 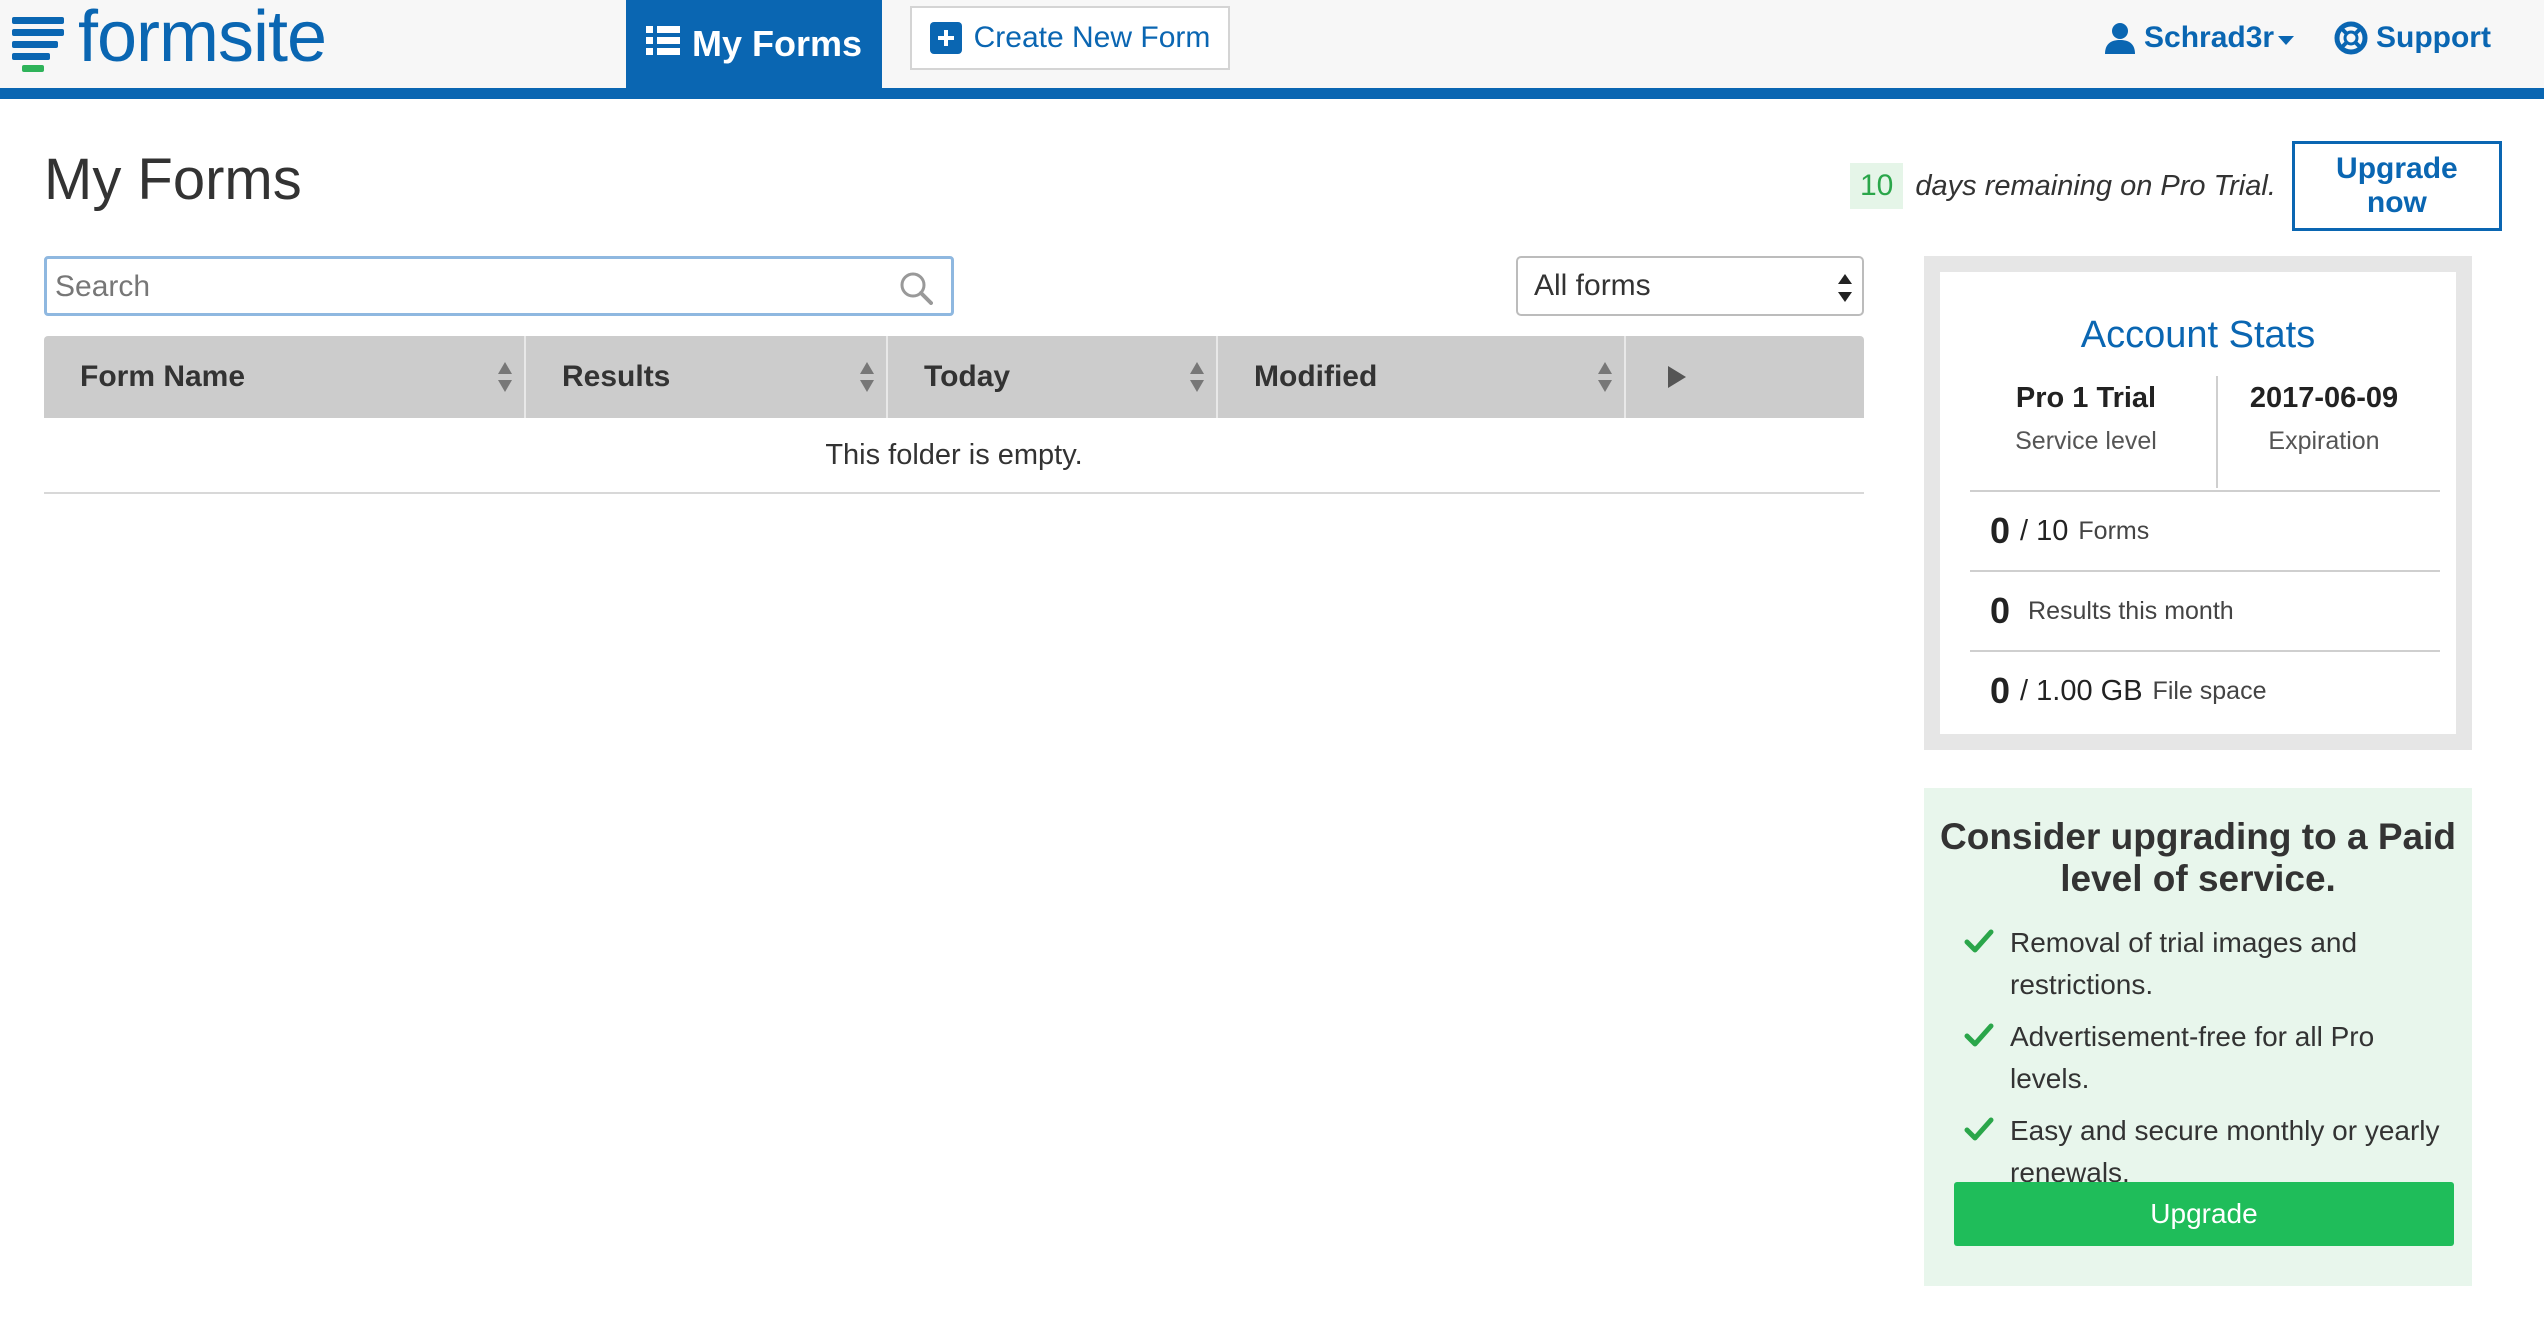 I want to click on service-level-value: Pro 1 Trial, so click(x=2086, y=398).